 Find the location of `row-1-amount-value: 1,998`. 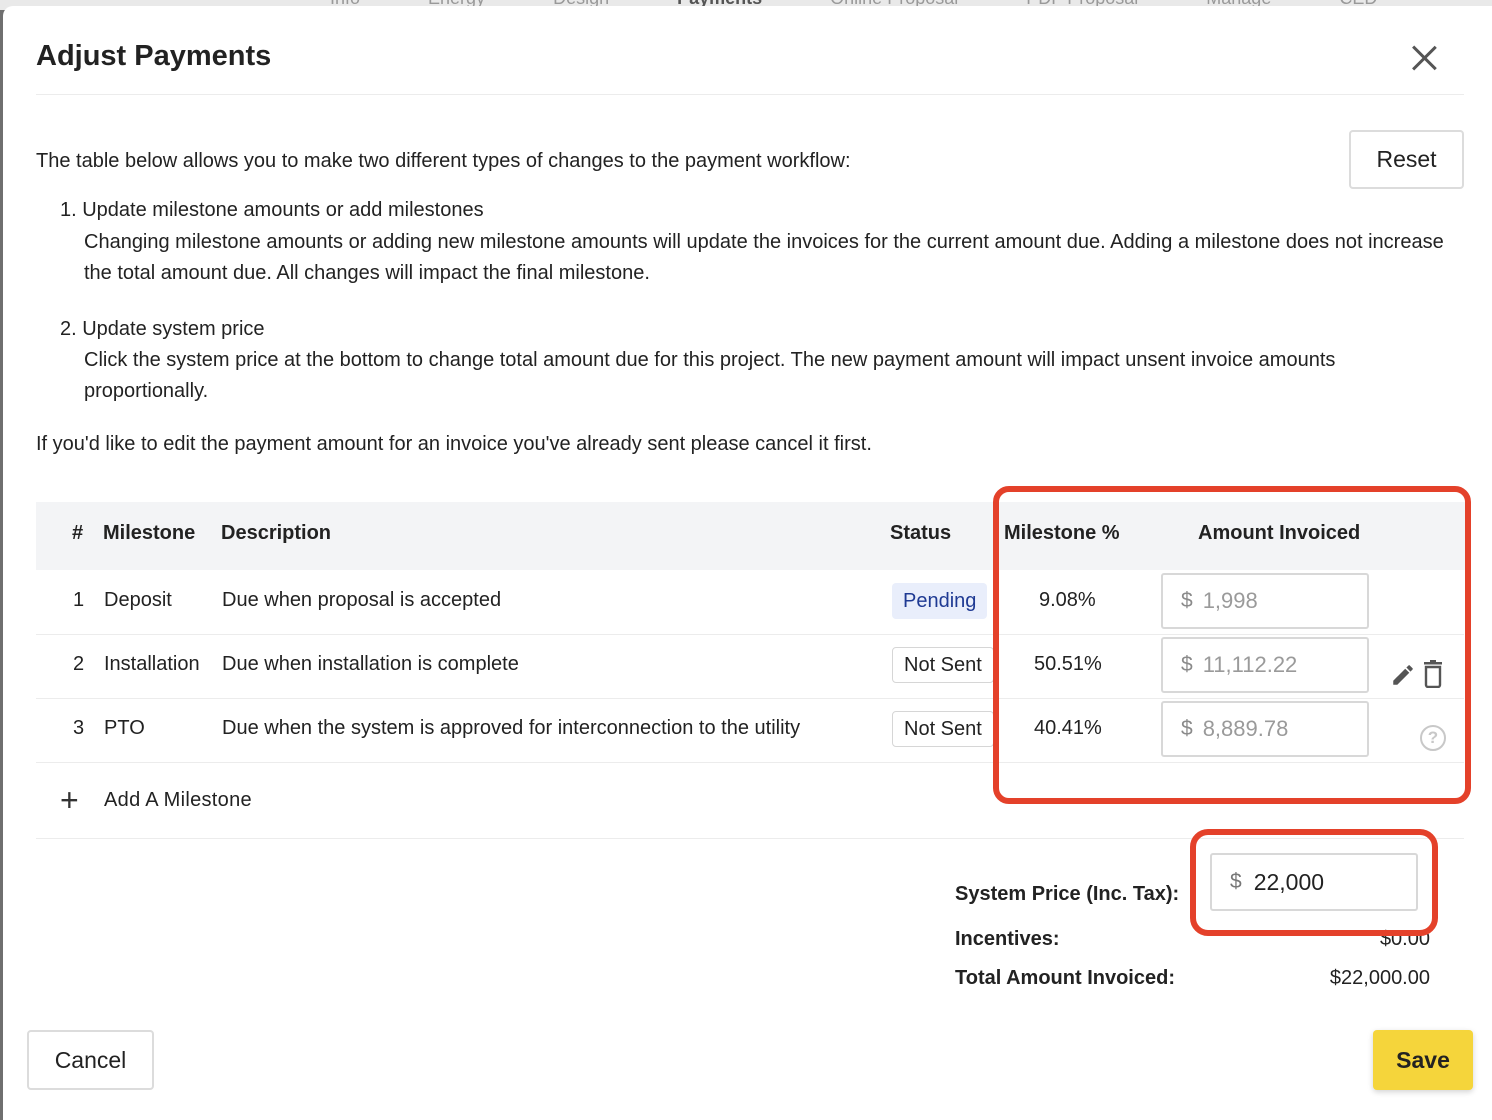

row-1-amount-value: 1,998 is located at coordinates (1230, 600).